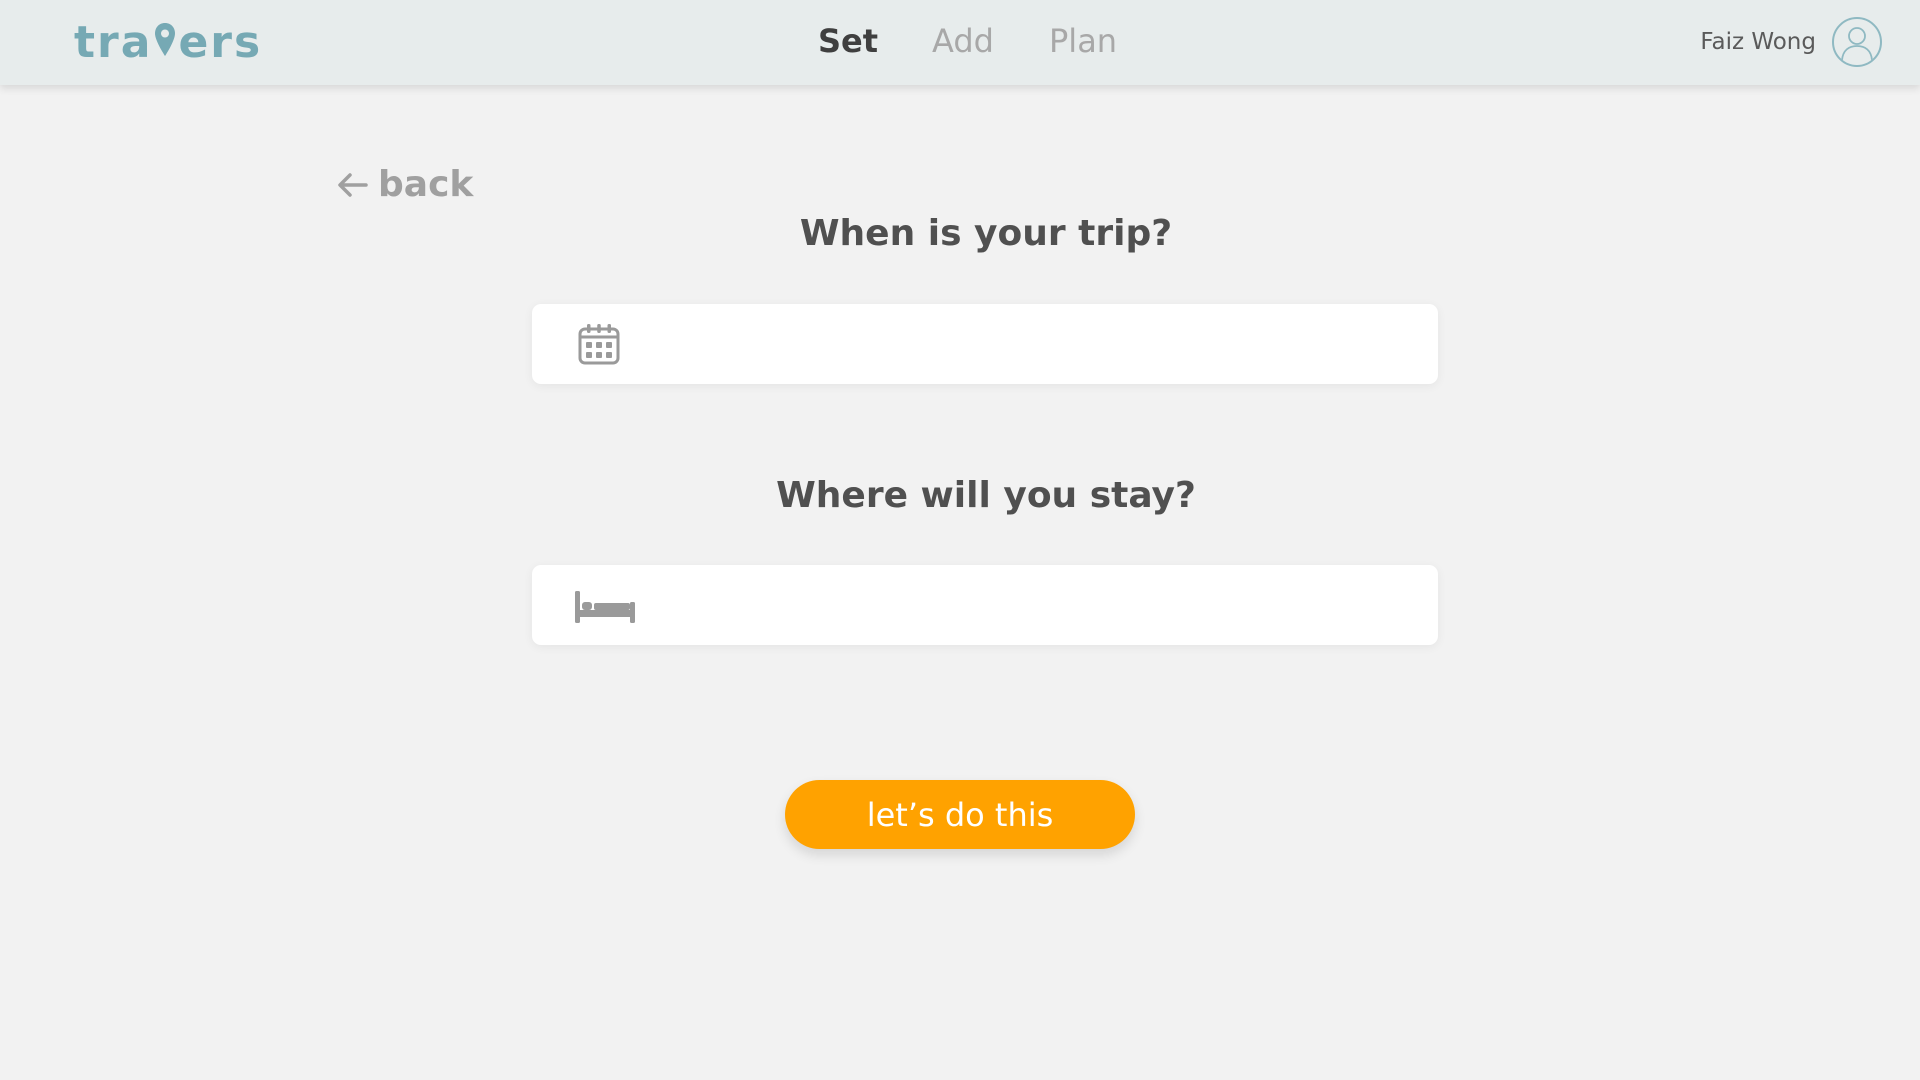 The height and width of the screenshot is (1080, 1920). I want to click on back-link: back, so click(404, 184).